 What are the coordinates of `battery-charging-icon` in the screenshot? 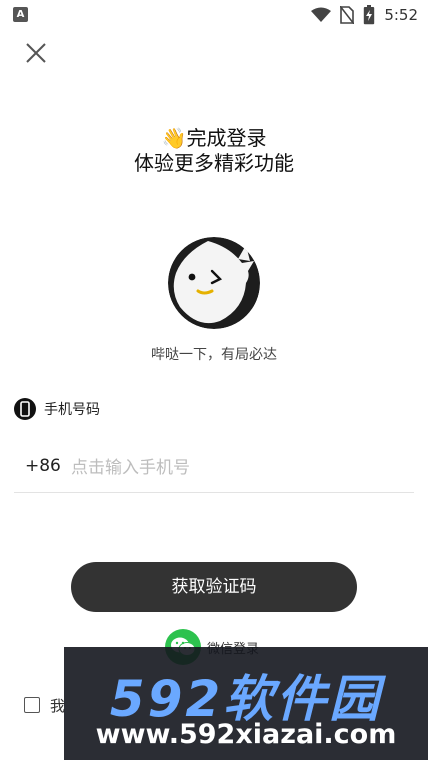 It's located at (369, 15).